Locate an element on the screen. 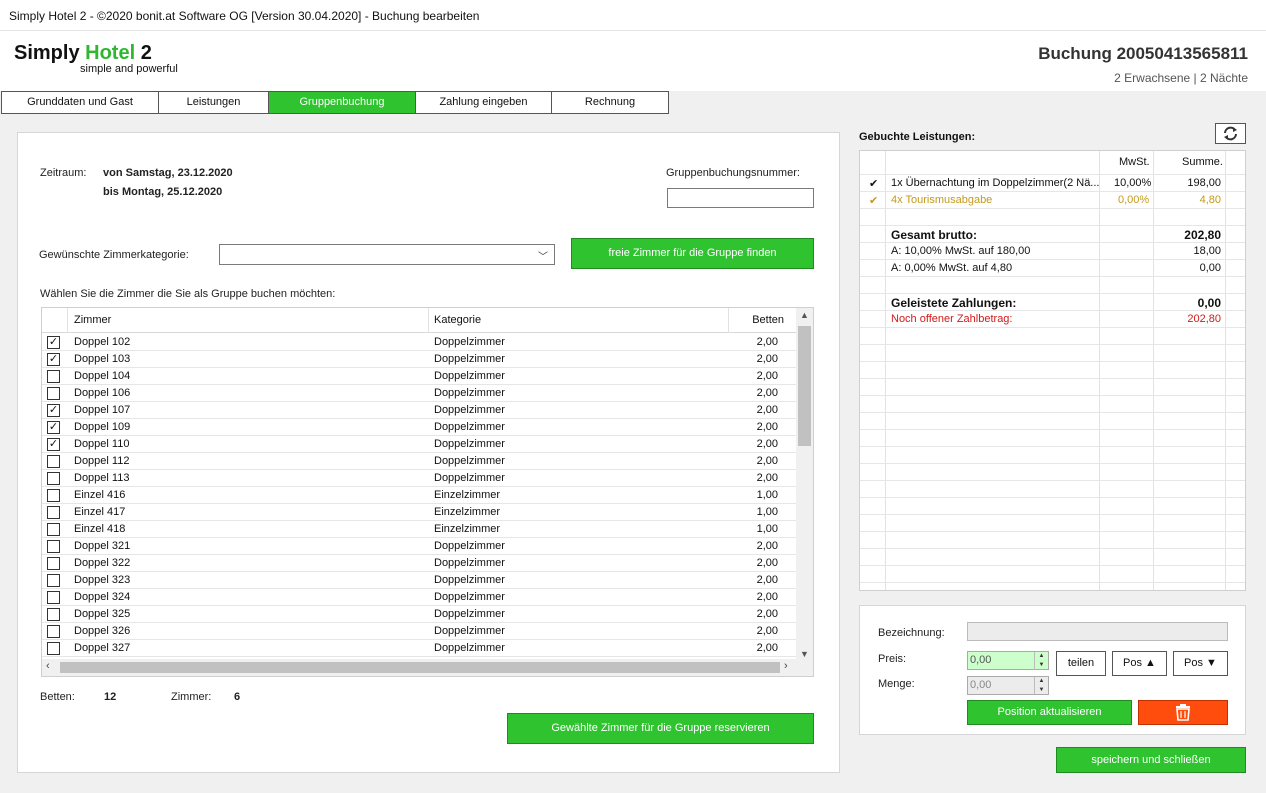 This screenshot has width=1266, height=793. table-row: Doppel 323 Doppelzimmer 2,00 is located at coordinates (420, 580).